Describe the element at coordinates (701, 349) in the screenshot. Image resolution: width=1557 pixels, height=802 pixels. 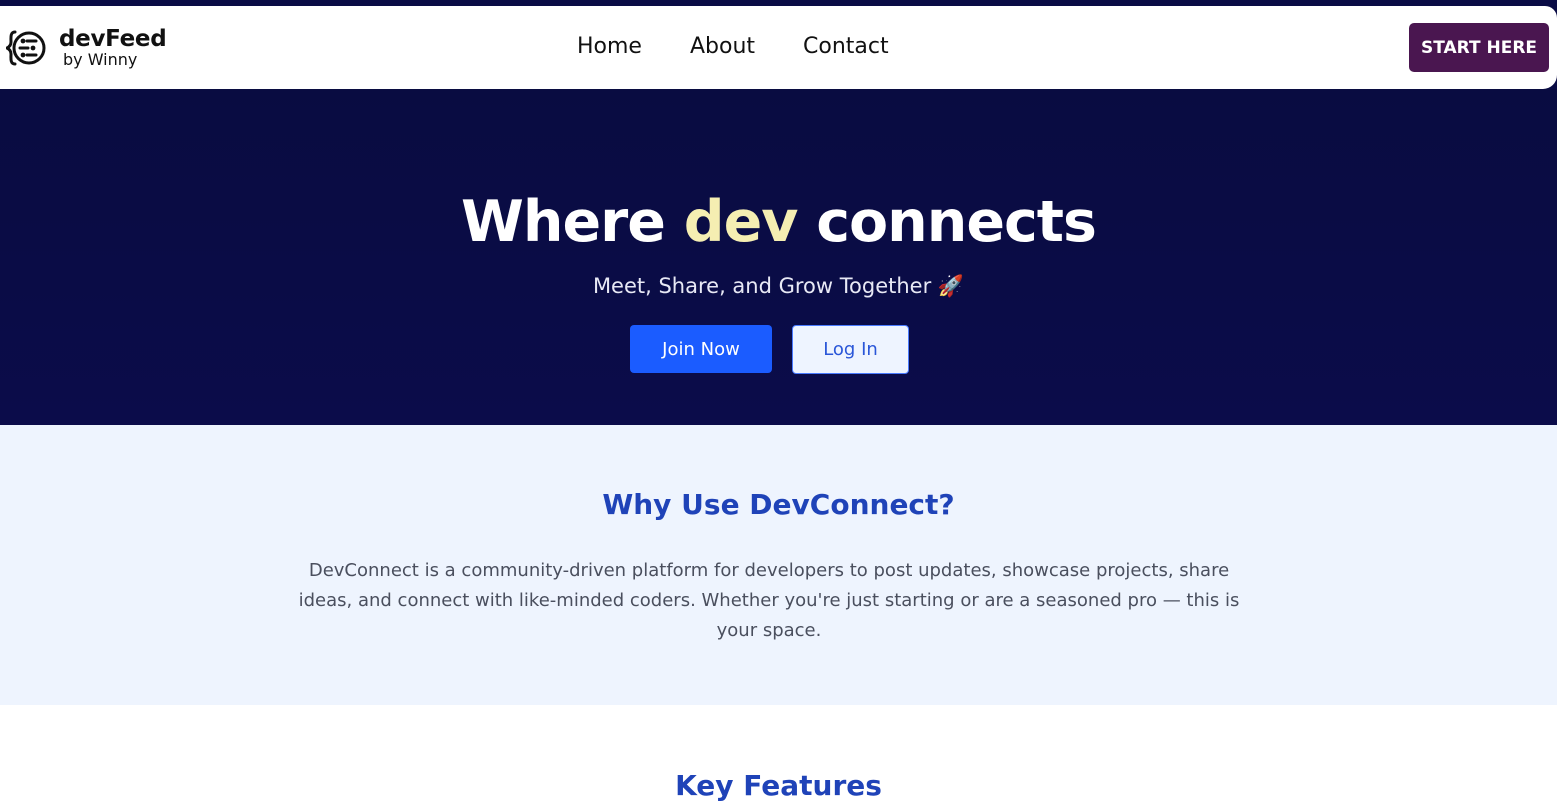
I see `join-now-button: Join Now` at that location.